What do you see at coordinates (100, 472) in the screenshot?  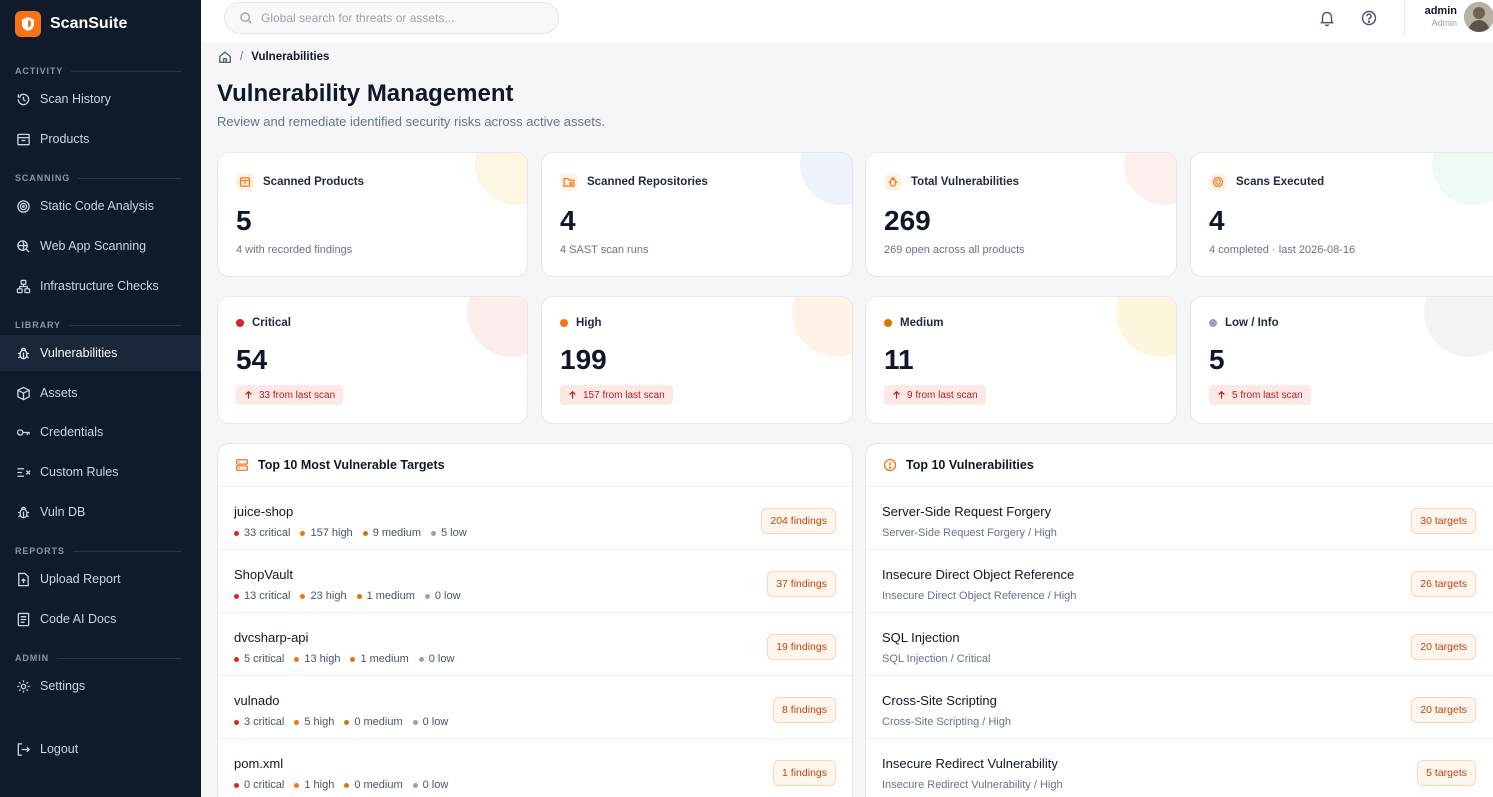 I see `sidebar-item-custom-rules: Custom Rules` at bounding box center [100, 472].